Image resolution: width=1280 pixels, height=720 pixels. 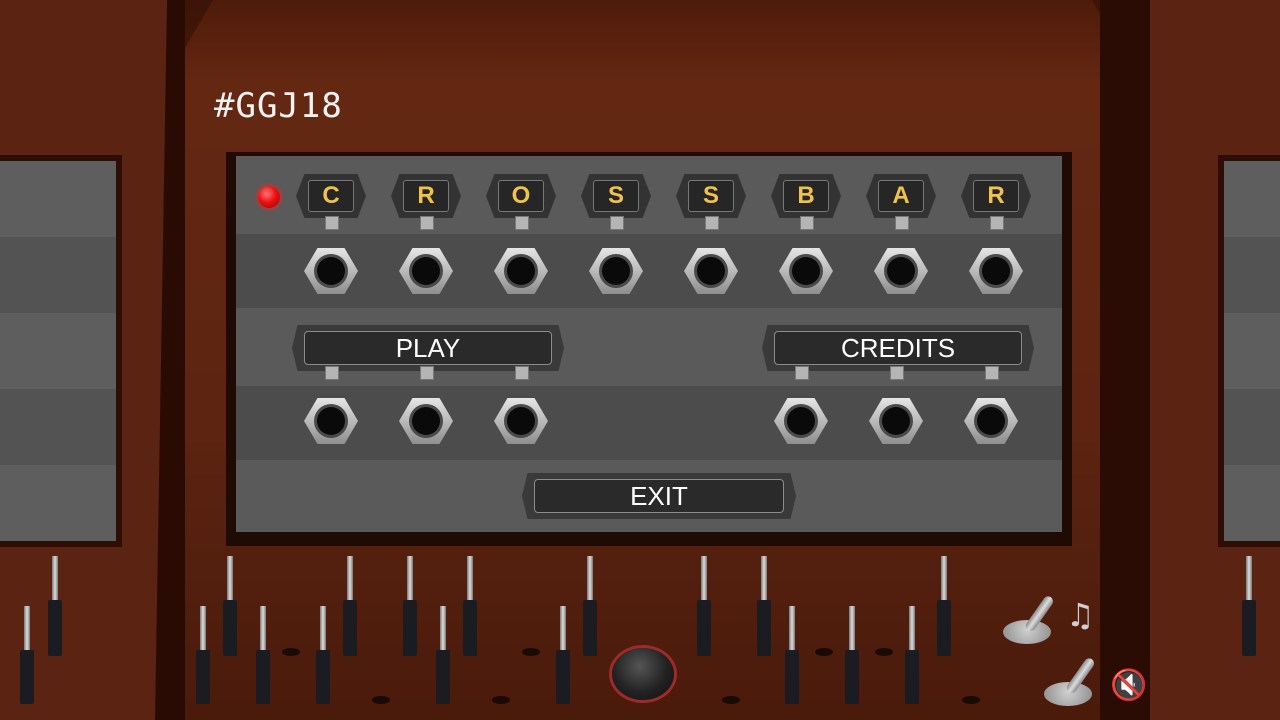 What do you see at coordinates (1125, 360) in the screenshot?
I see `cabinet-edge-right` at bounding box center [1125, 360].